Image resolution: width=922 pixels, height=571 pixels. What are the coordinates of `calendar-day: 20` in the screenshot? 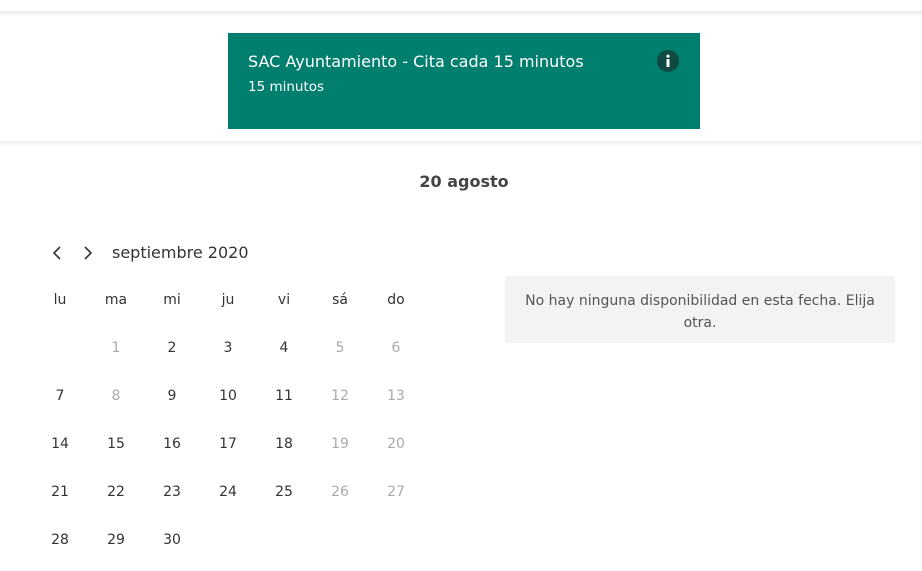 It's located at (396, 444).